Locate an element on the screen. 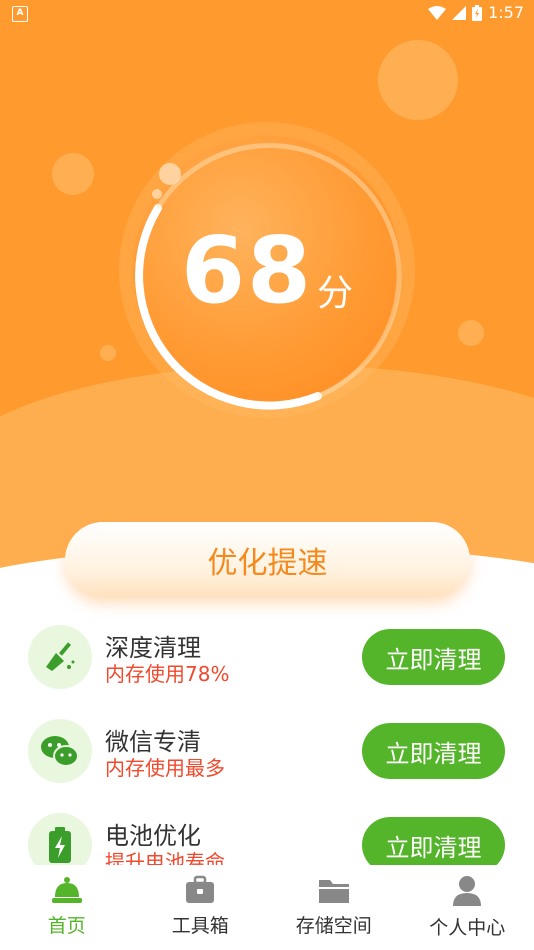  optimize-button: 优化提速 is located at coordinates (267, 560).